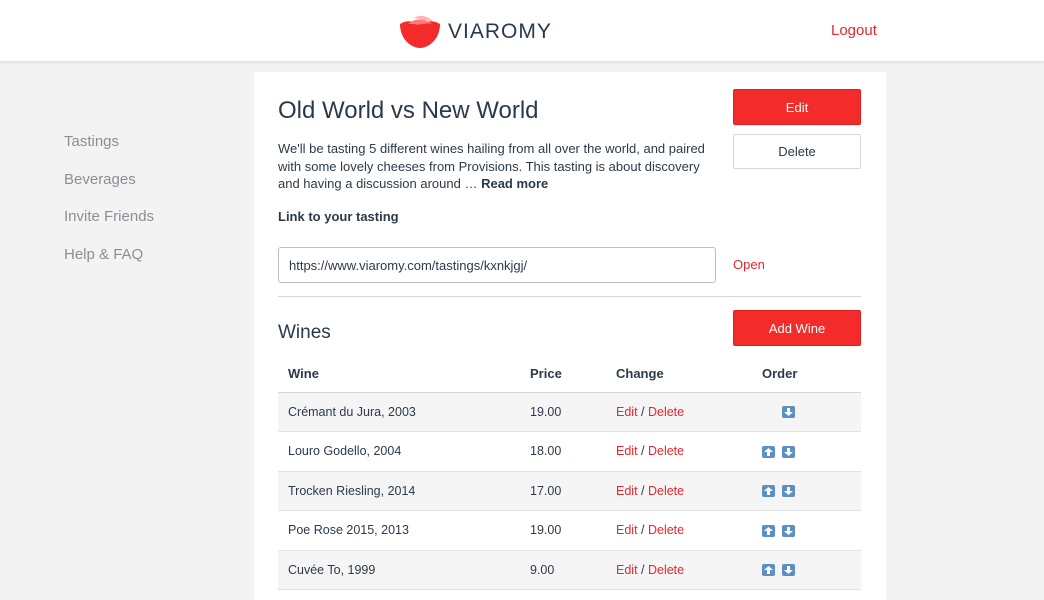 This screenshot has width=1044, height=600. I want to click on table-row: Trocken Riesling, 2014 17.00 Edit / Delete, so click(569, 491).